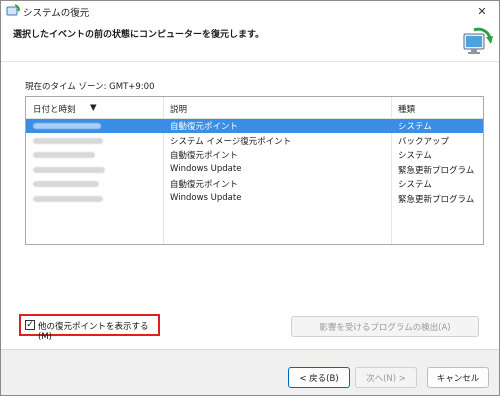 The image size is (500, 396). What do you see at coordinates (98, 331) in the screenshot?
I see `show-more-label: 他の復元ポイントを表示する(M)` at bounding box center [98, 331].